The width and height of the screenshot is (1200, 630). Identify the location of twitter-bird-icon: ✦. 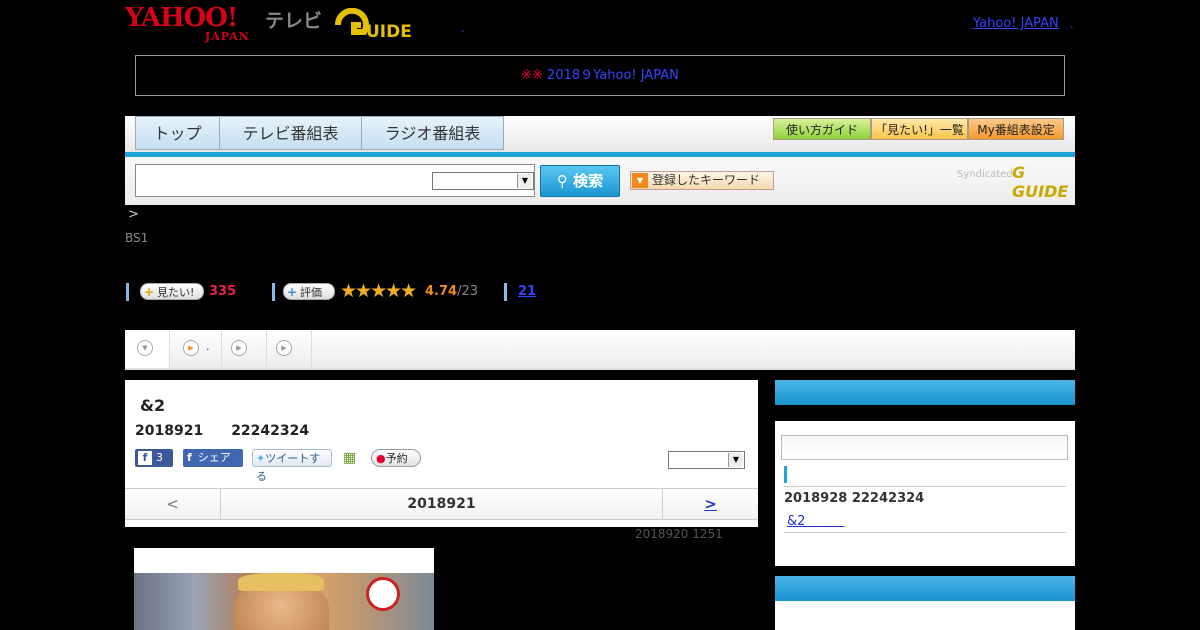
(261, 458).